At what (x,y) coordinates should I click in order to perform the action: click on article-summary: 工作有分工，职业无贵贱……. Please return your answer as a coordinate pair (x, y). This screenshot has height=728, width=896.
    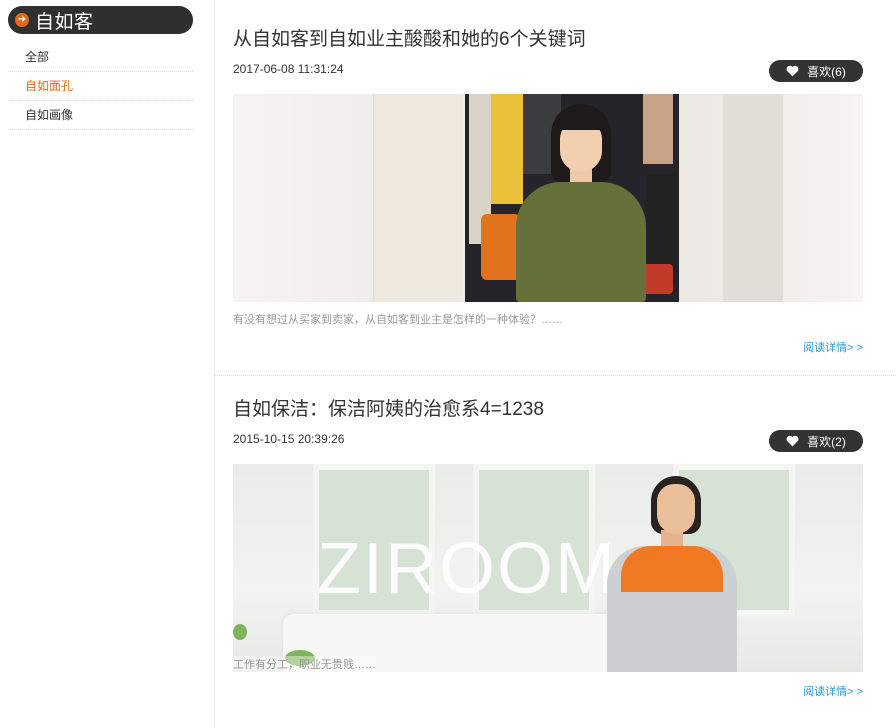
    Looking at the image, I should click on (304, 664).